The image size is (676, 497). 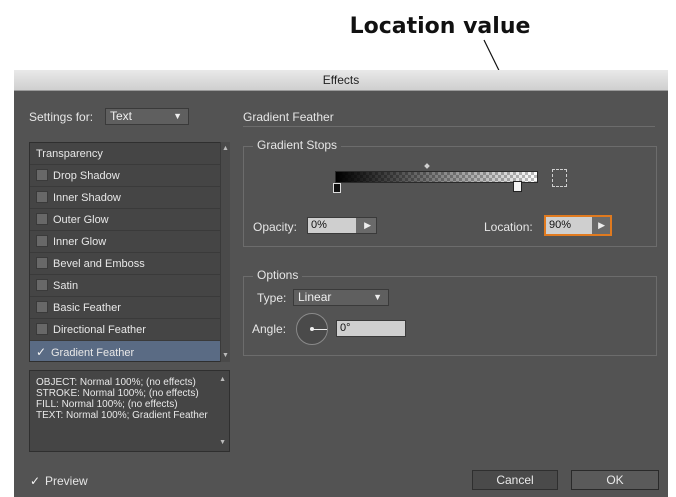 I want to click on settings-for-label: Settings for:, so click(x=61, y=117).